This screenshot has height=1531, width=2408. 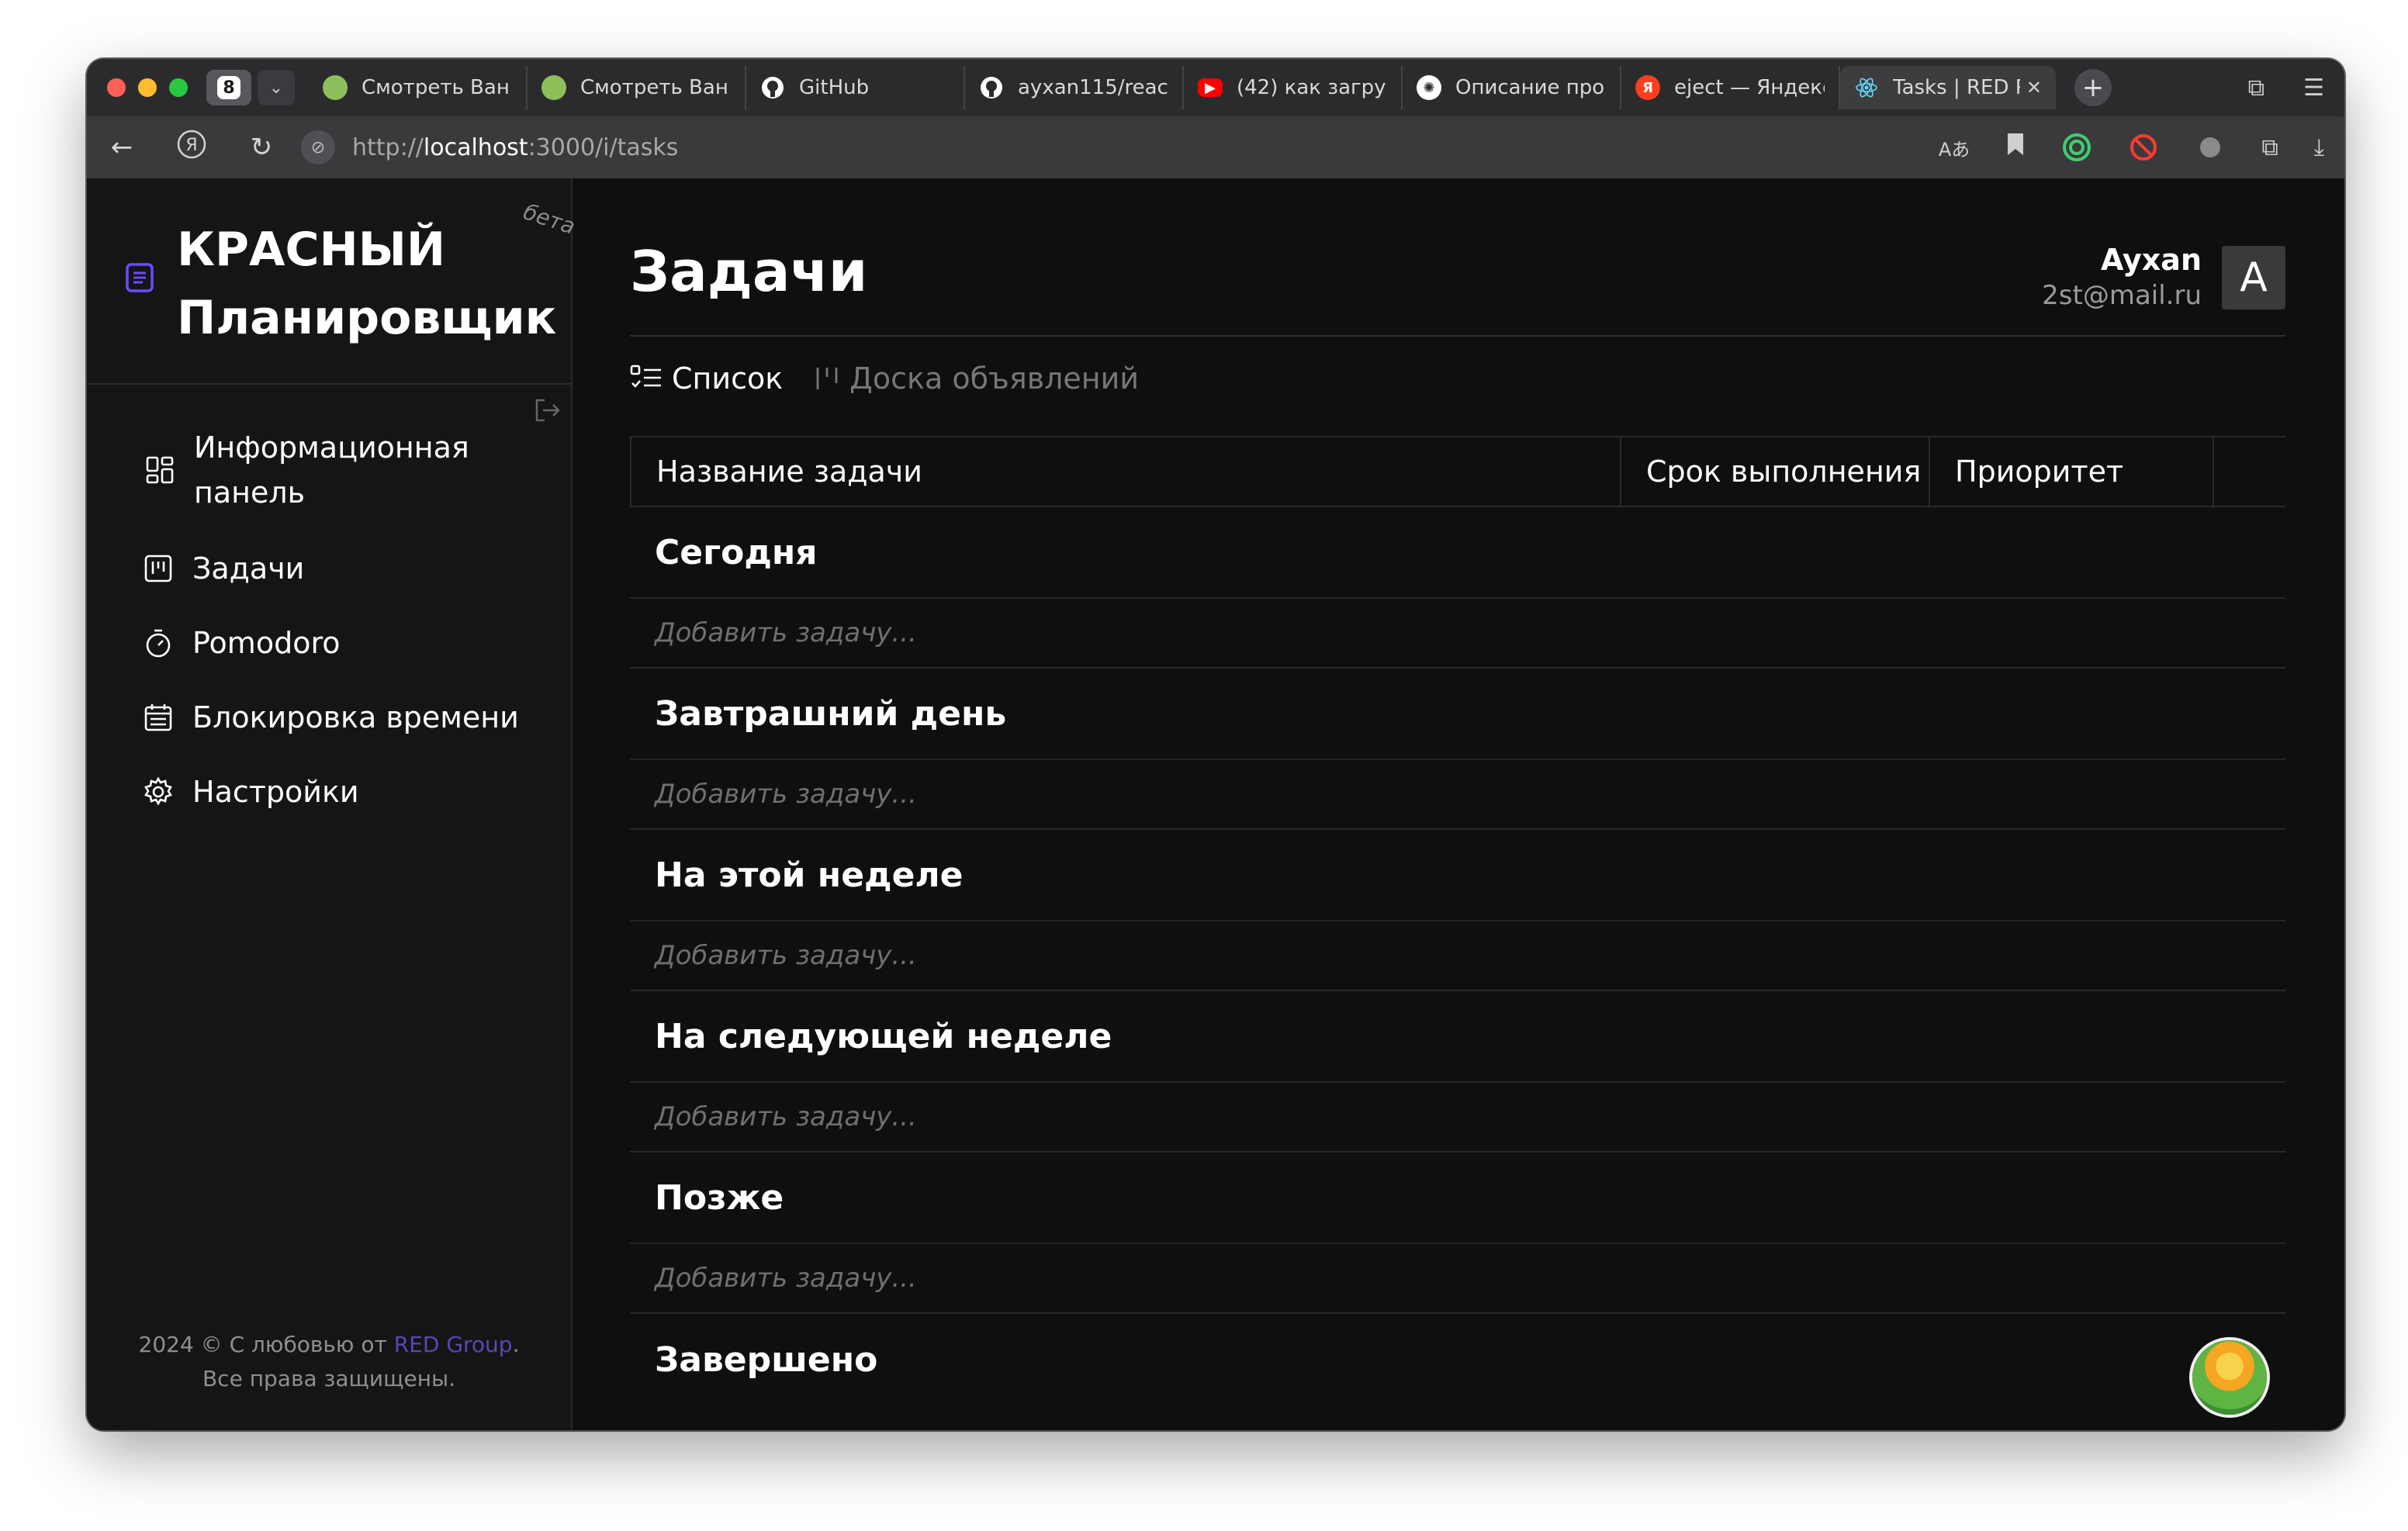 I want to click on sidebar-item-pomodoro: Pomodoro, so click(x=343, y=642).